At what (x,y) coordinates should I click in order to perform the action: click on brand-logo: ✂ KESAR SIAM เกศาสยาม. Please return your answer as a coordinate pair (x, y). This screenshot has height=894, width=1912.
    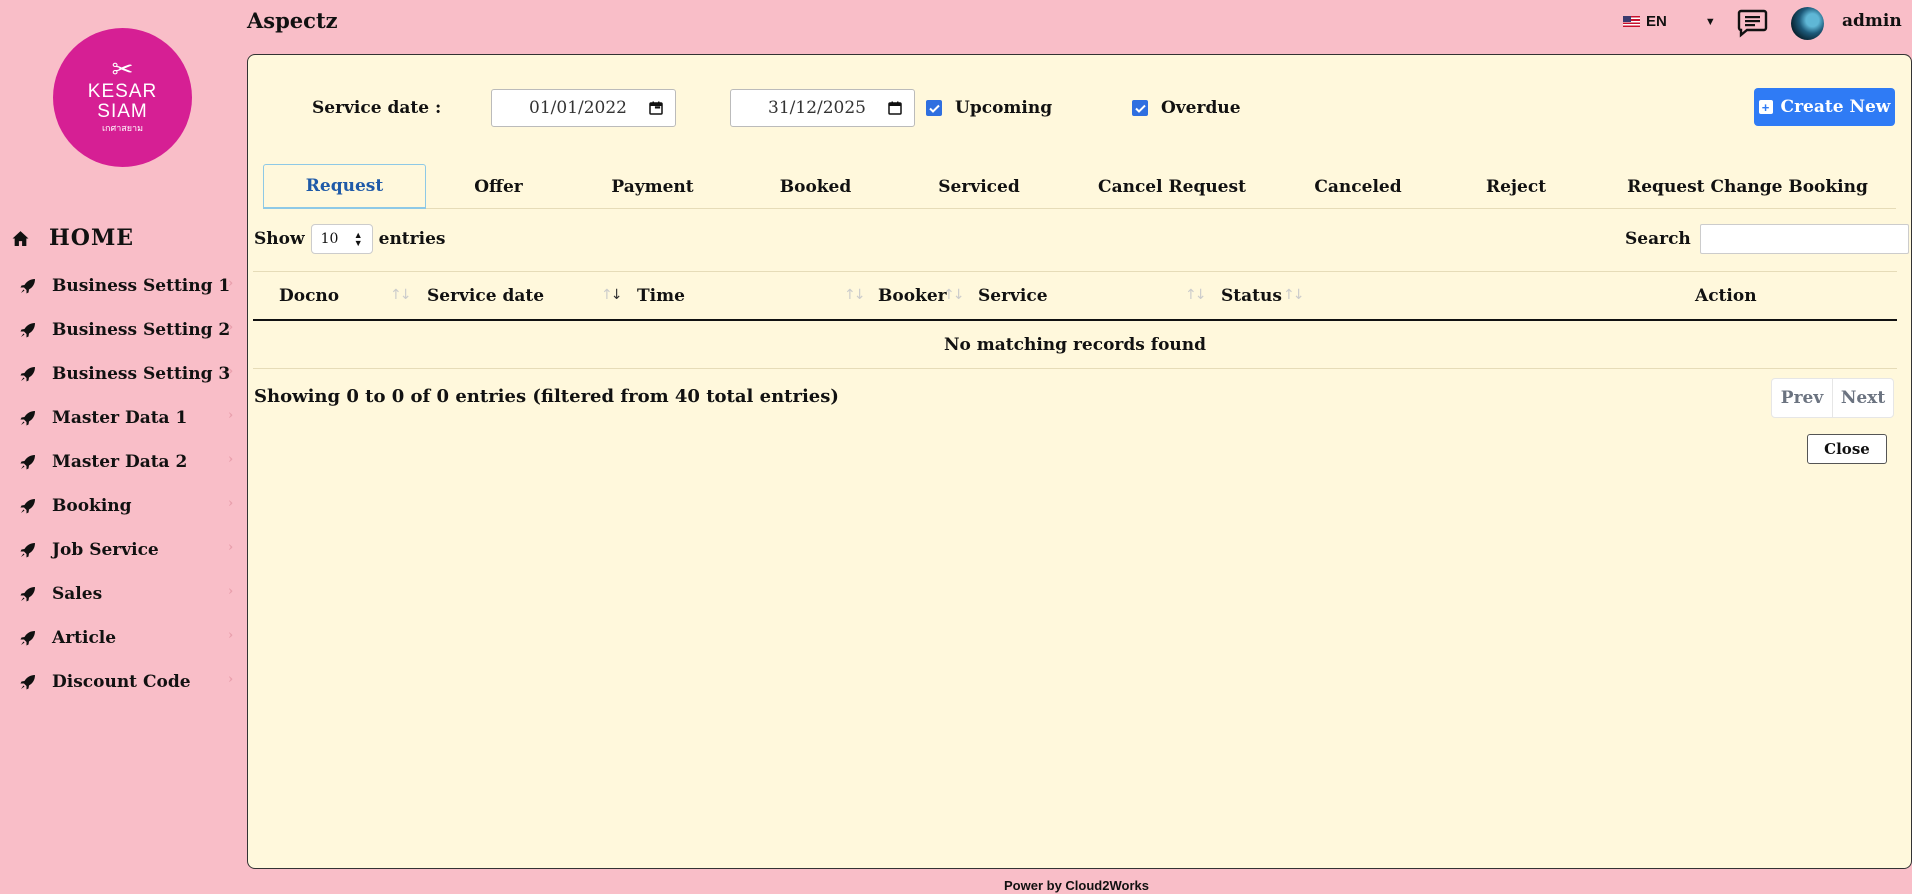
    Looking at the image, I should click on (122, 97).